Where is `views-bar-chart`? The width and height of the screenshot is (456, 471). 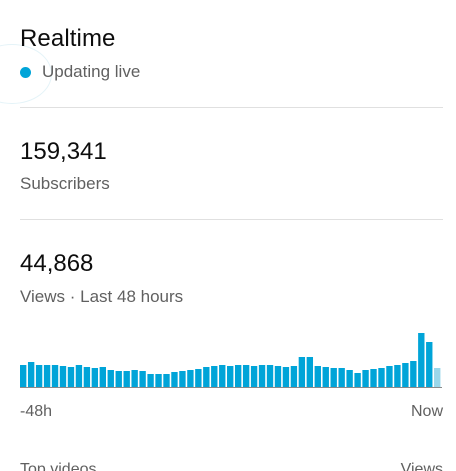
views-bar-chart is located at coordinates (231, 360).